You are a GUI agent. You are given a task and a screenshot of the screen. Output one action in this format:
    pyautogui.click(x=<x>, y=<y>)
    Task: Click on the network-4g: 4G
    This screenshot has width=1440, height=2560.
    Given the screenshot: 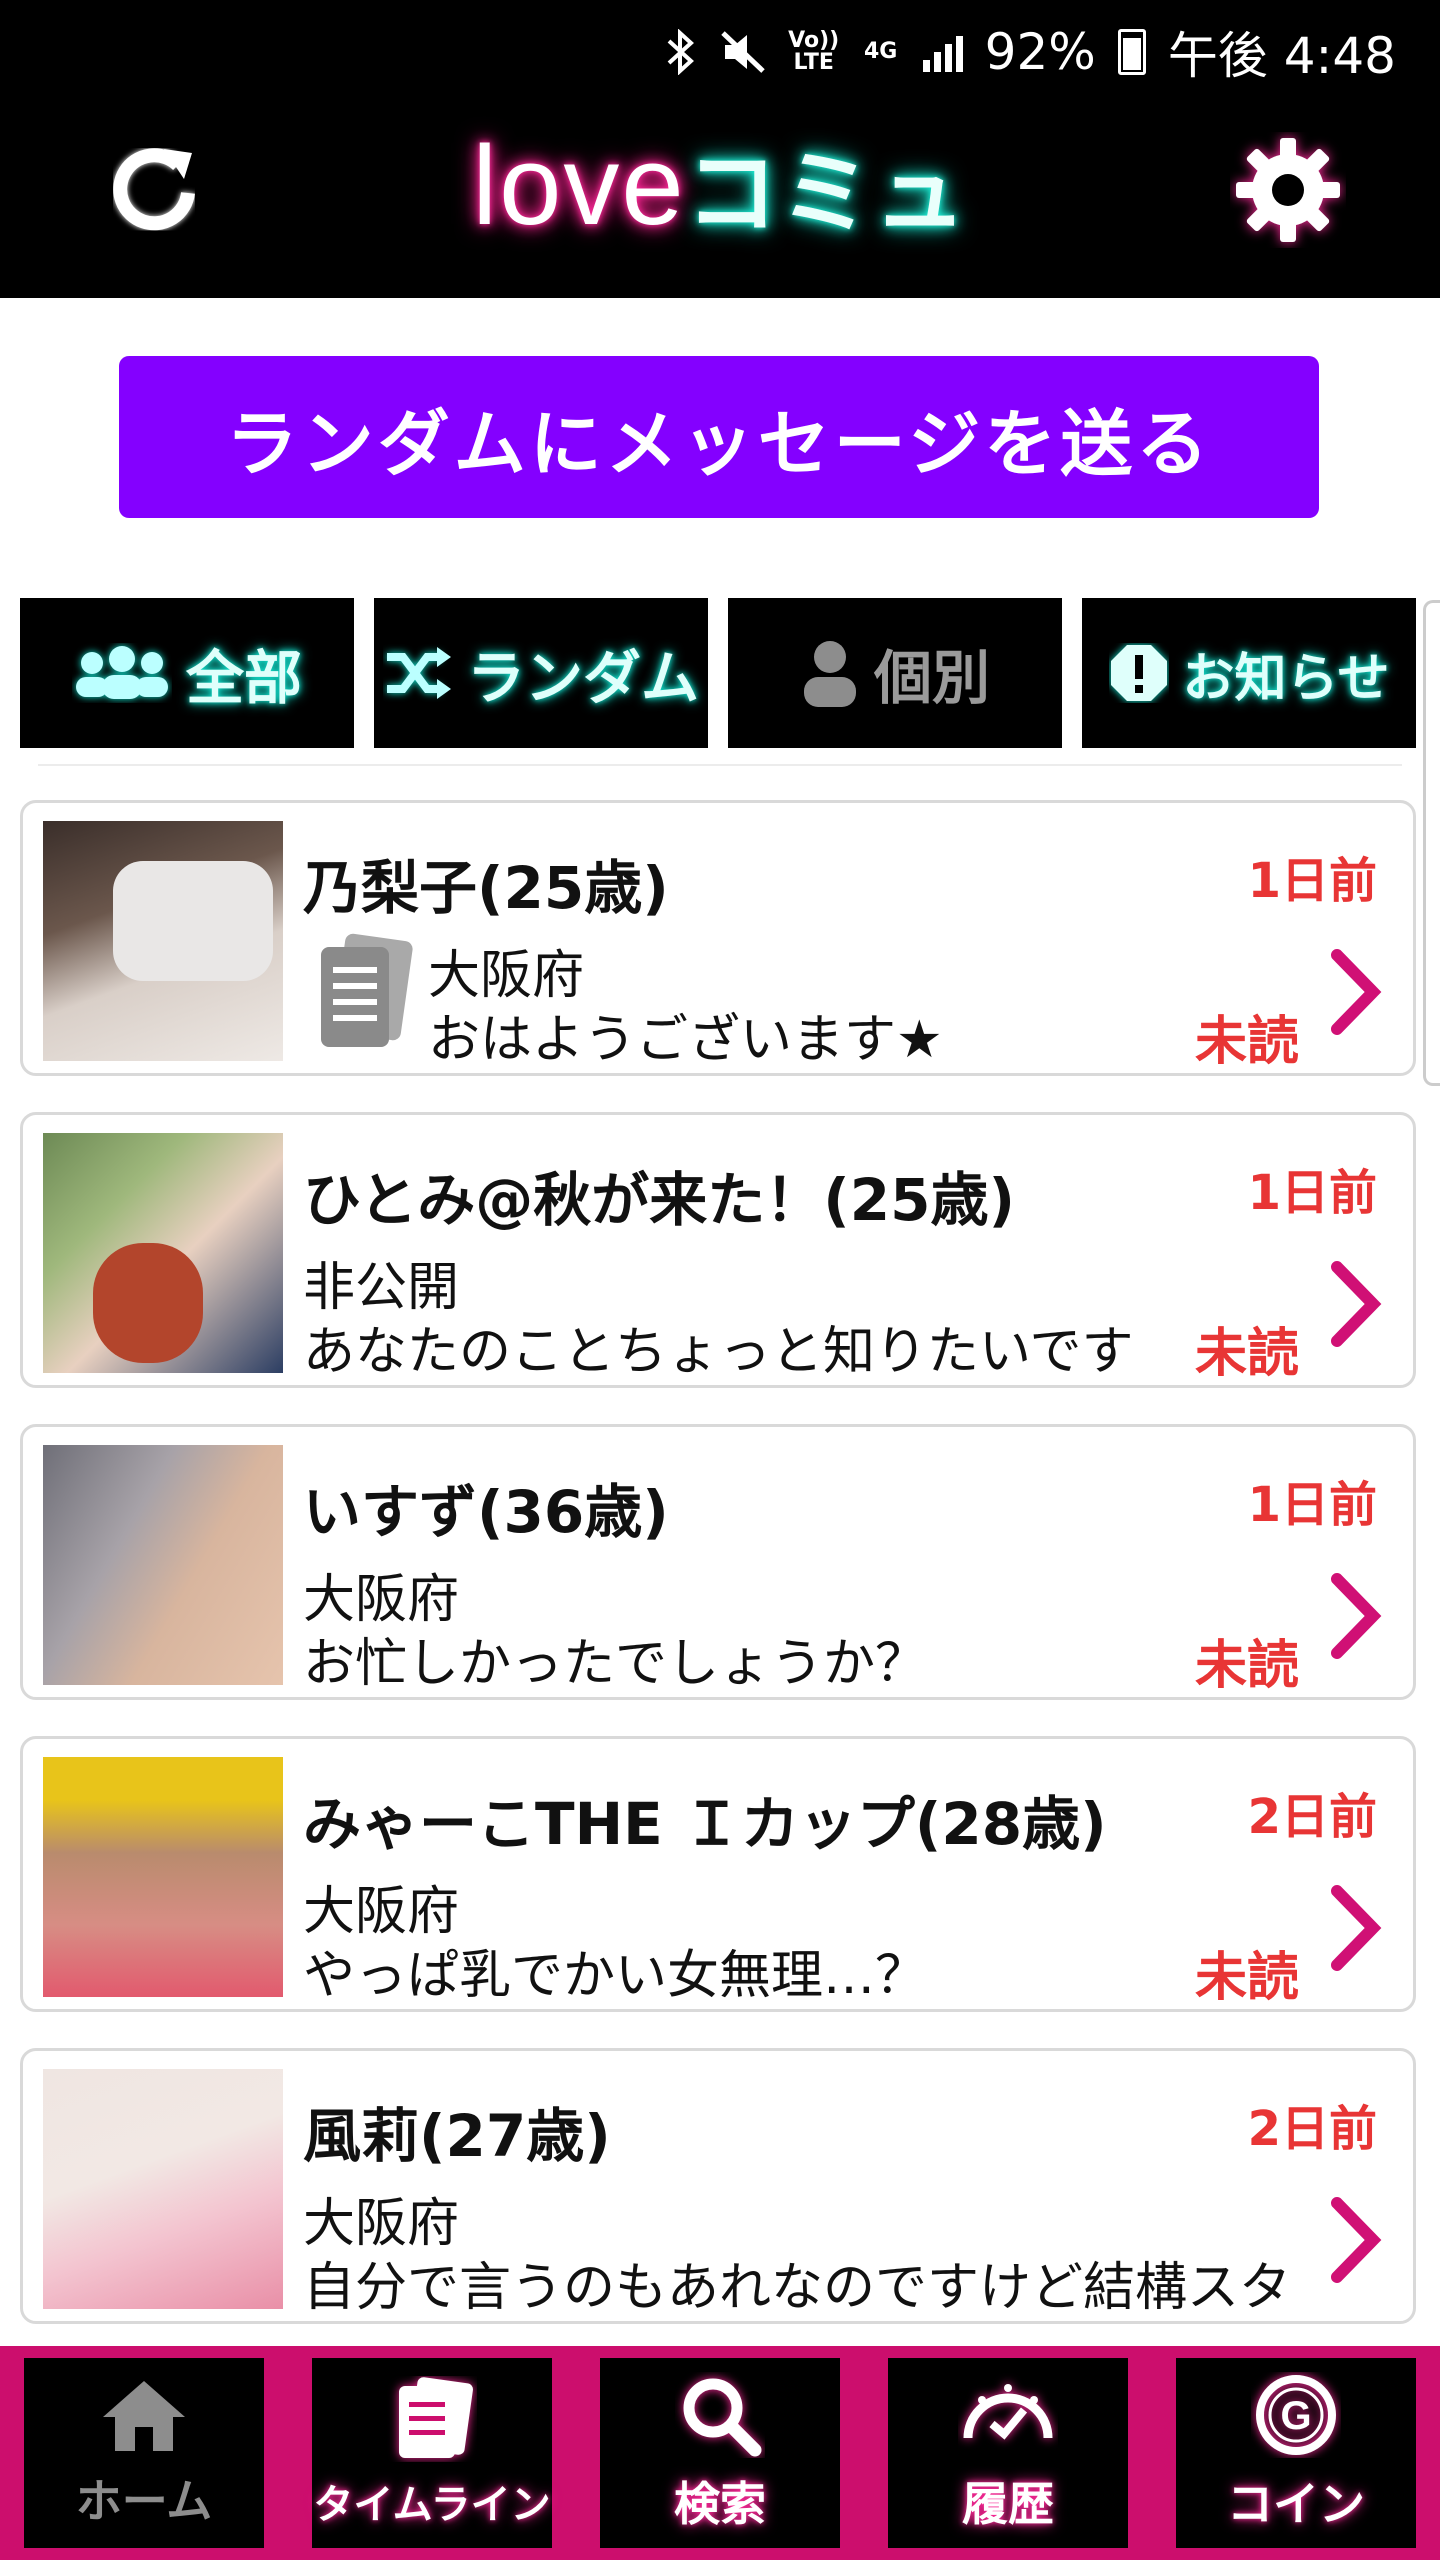 What is the action you would take?
    pyautogui.click(x=880, y=51)
    